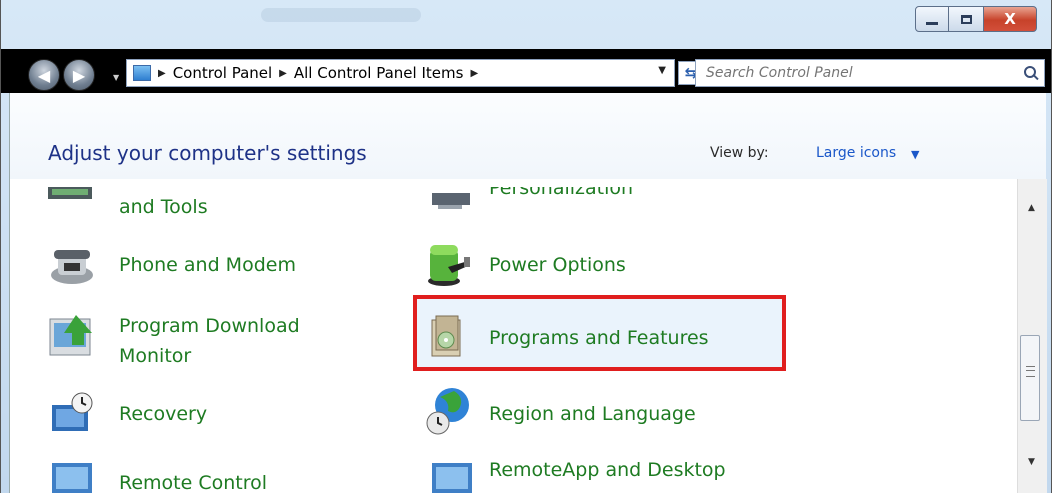 Image resolution: width=1052 pixels, height=493 pixels. What do you see at coordinates (379, 73) in the screenshot?
I see `breadcrumb-all-items: All Control Panel Items` at bounding box center [379, 73].